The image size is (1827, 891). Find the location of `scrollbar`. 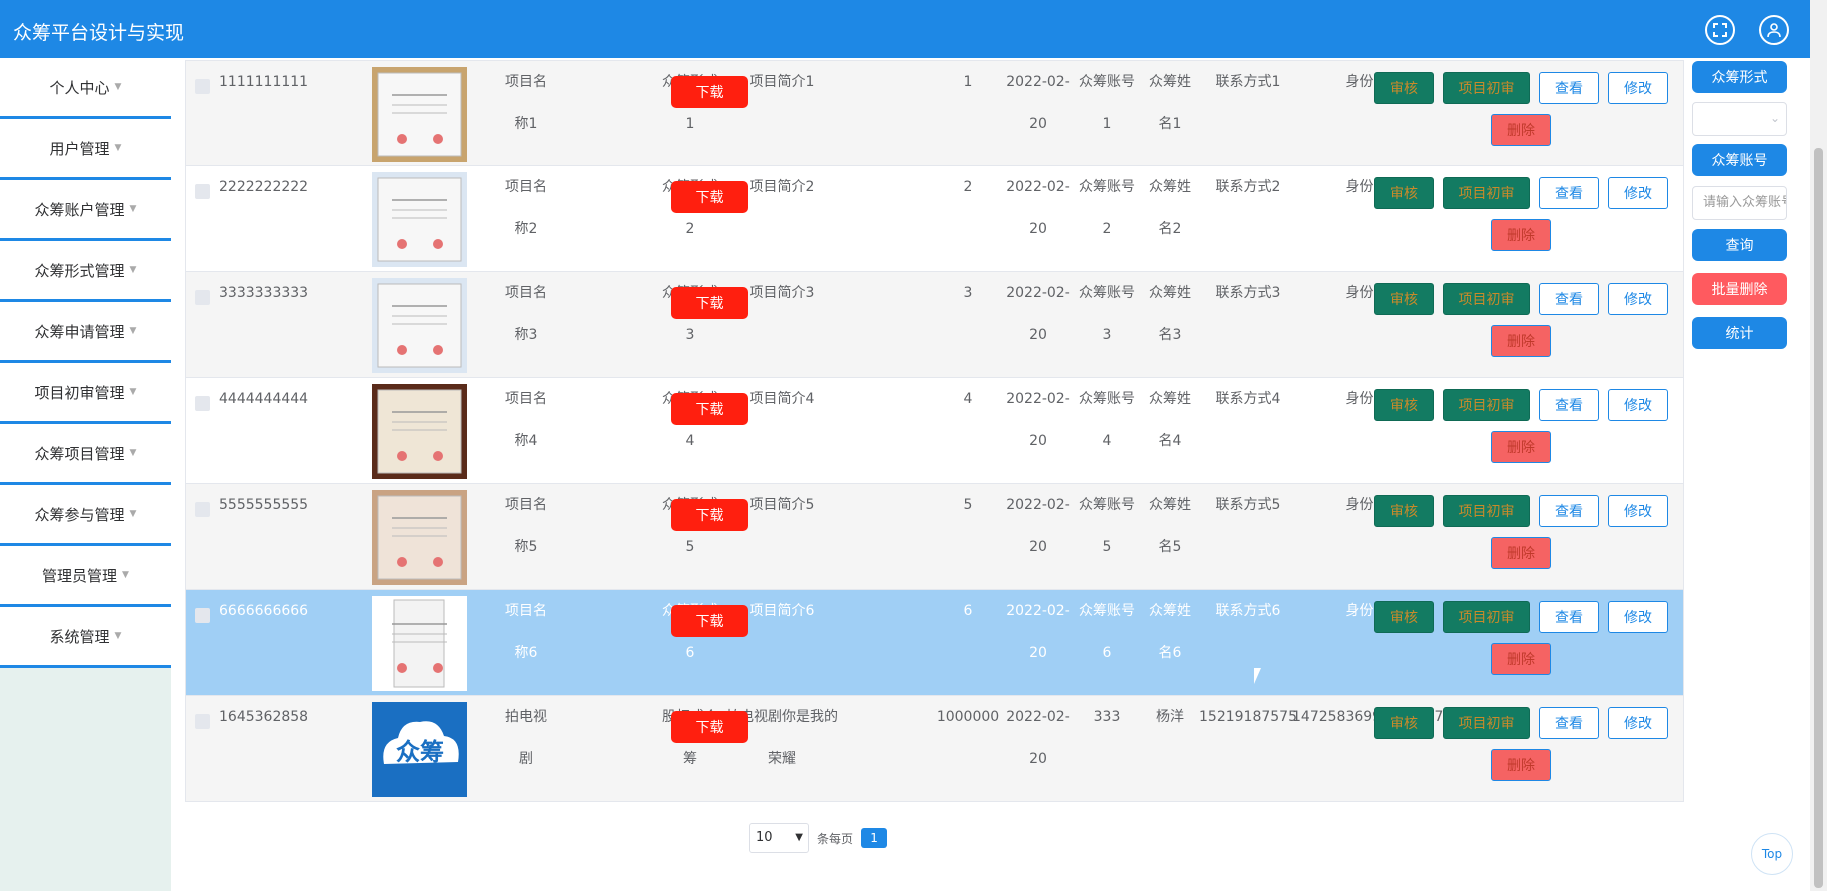

scrollbar is located at coordinates (1818, 445).